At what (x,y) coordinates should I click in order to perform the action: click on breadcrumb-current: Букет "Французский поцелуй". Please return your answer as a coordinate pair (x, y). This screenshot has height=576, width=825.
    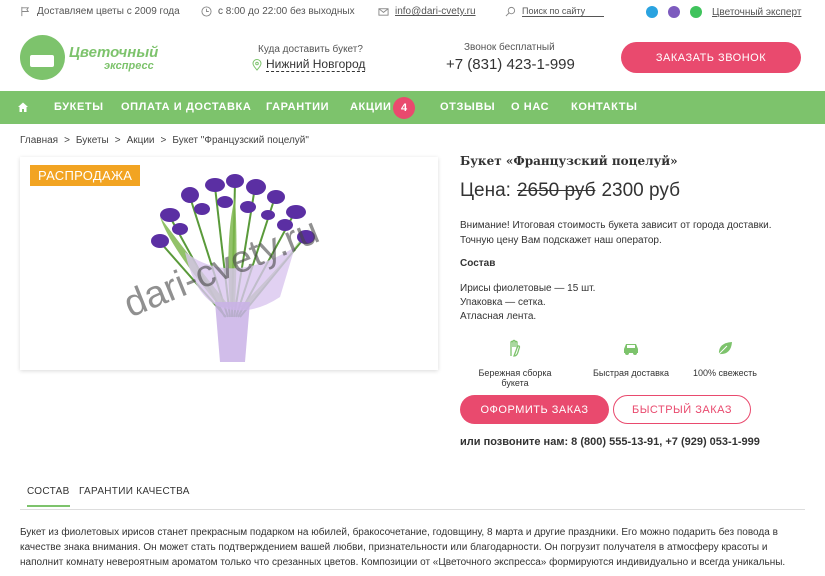
    Looking at the image, I should click on (240, 140).